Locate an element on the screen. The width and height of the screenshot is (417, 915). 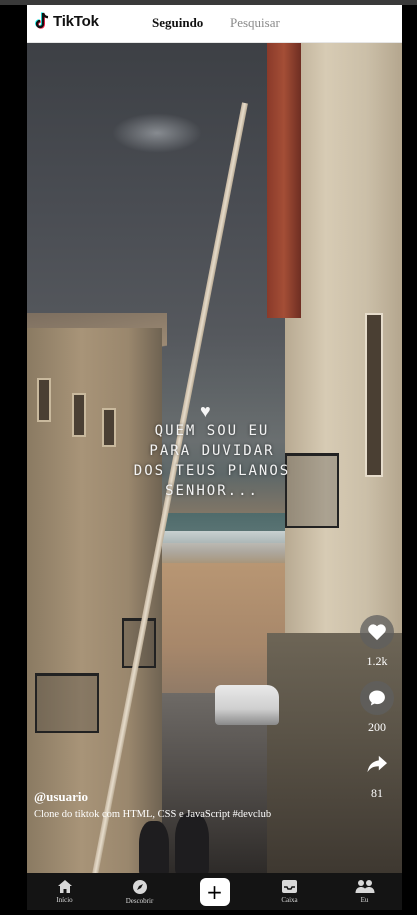
tab-following: Seguindo is located at coordinates (177, 23).